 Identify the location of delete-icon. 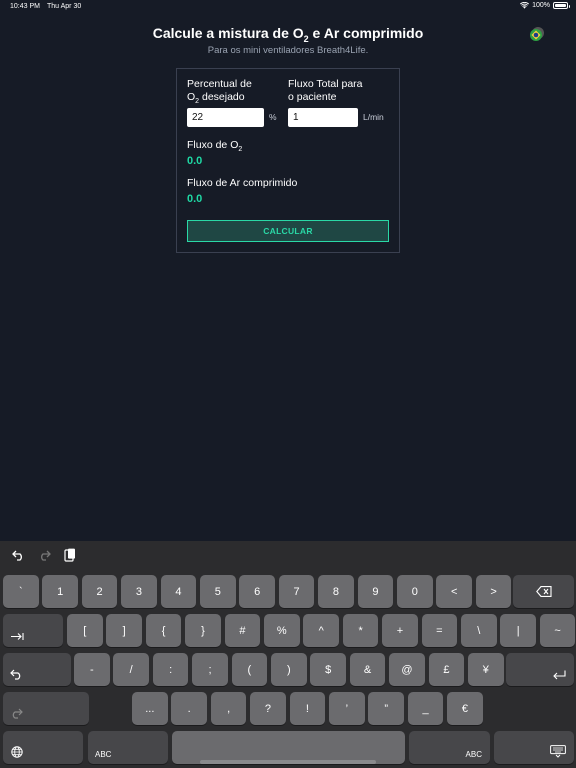
(543, 591).